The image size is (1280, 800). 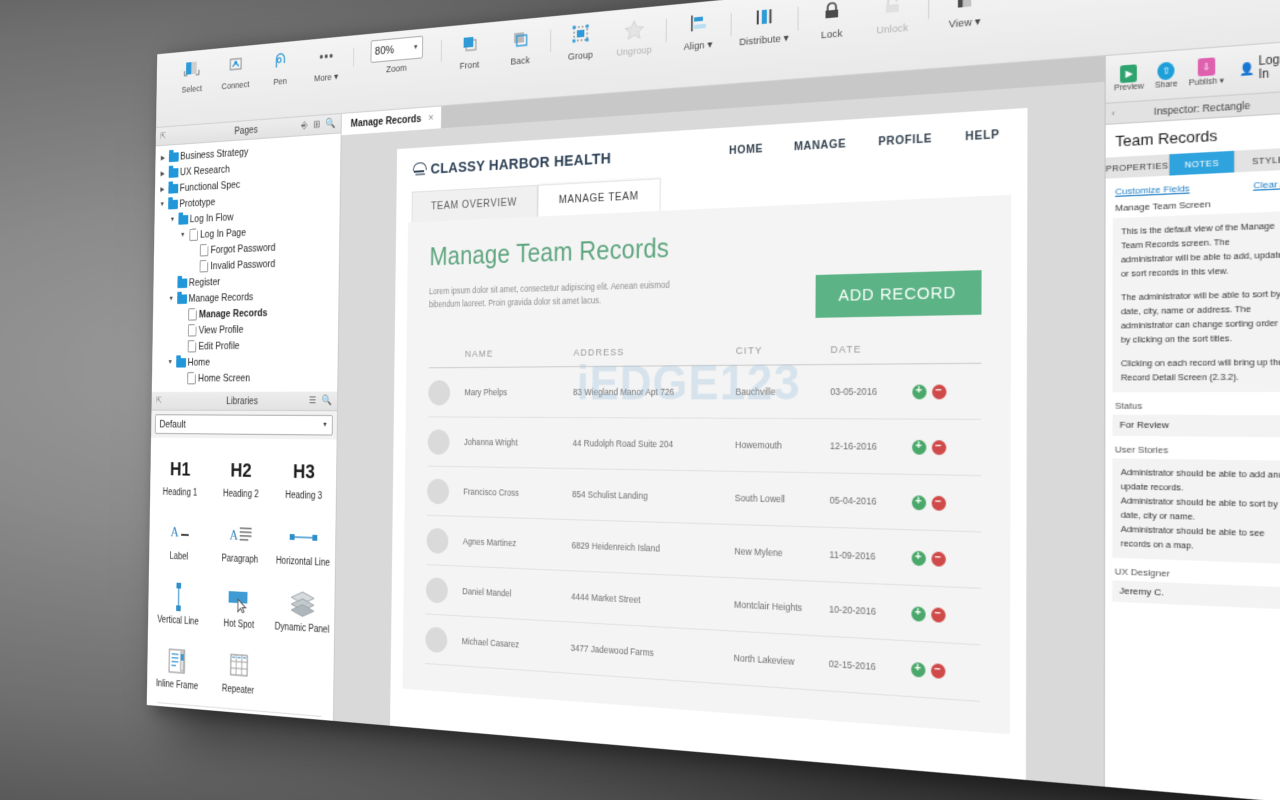 I want to click on brand-name: CLASSY HARBOR HEALTH, so click(x=521, y=163).